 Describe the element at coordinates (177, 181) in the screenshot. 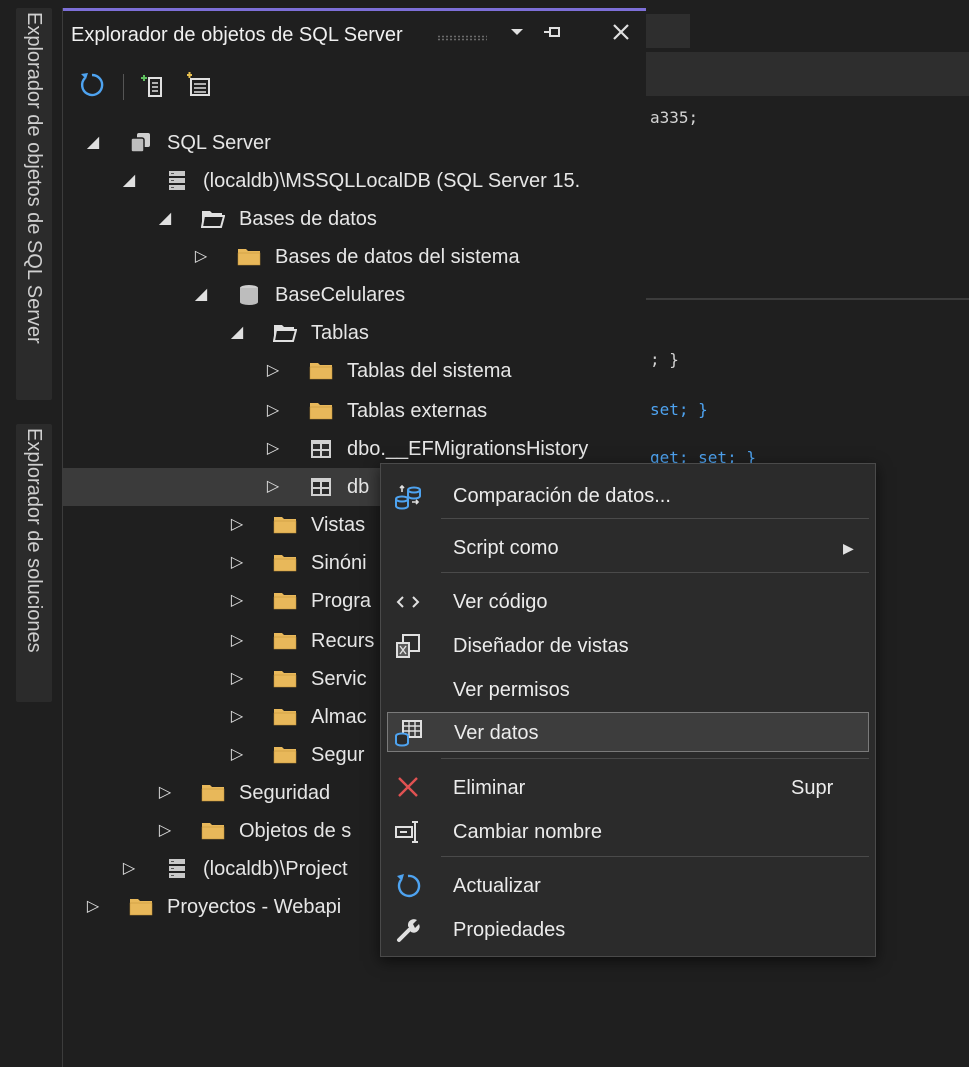

I see `server-icon` at that location.